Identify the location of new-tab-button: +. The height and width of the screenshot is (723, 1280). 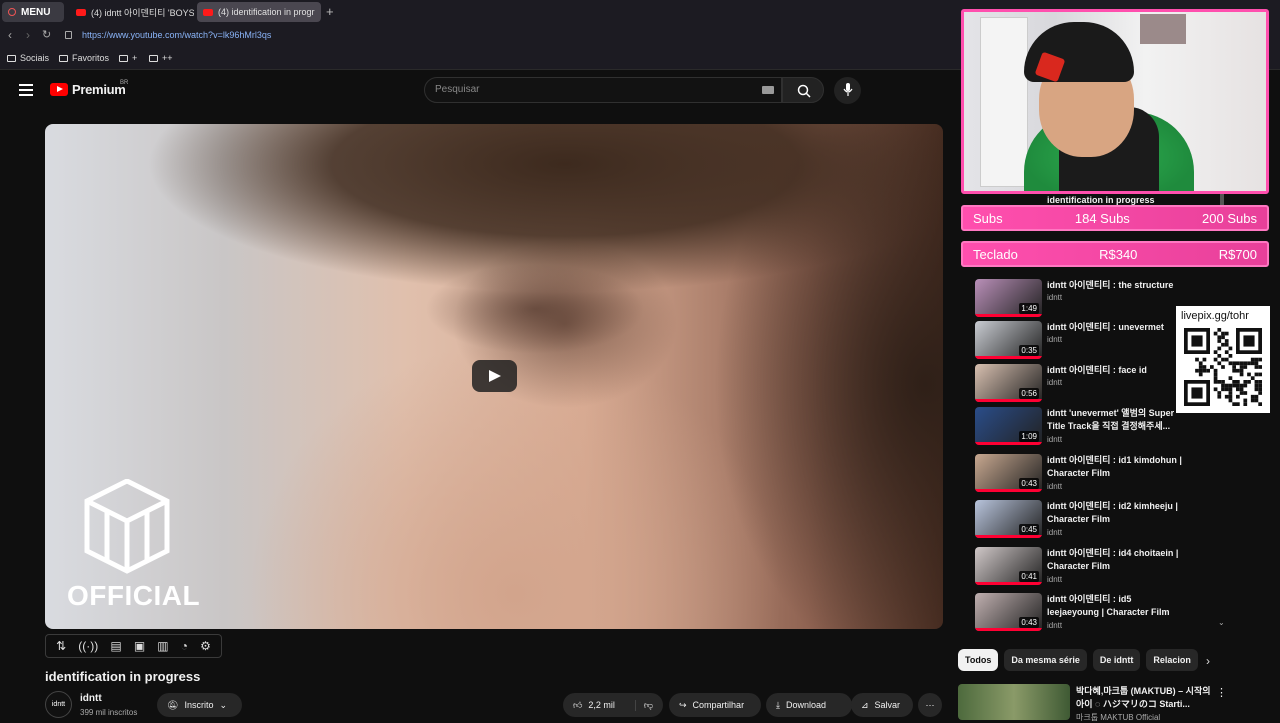
(330, 11).